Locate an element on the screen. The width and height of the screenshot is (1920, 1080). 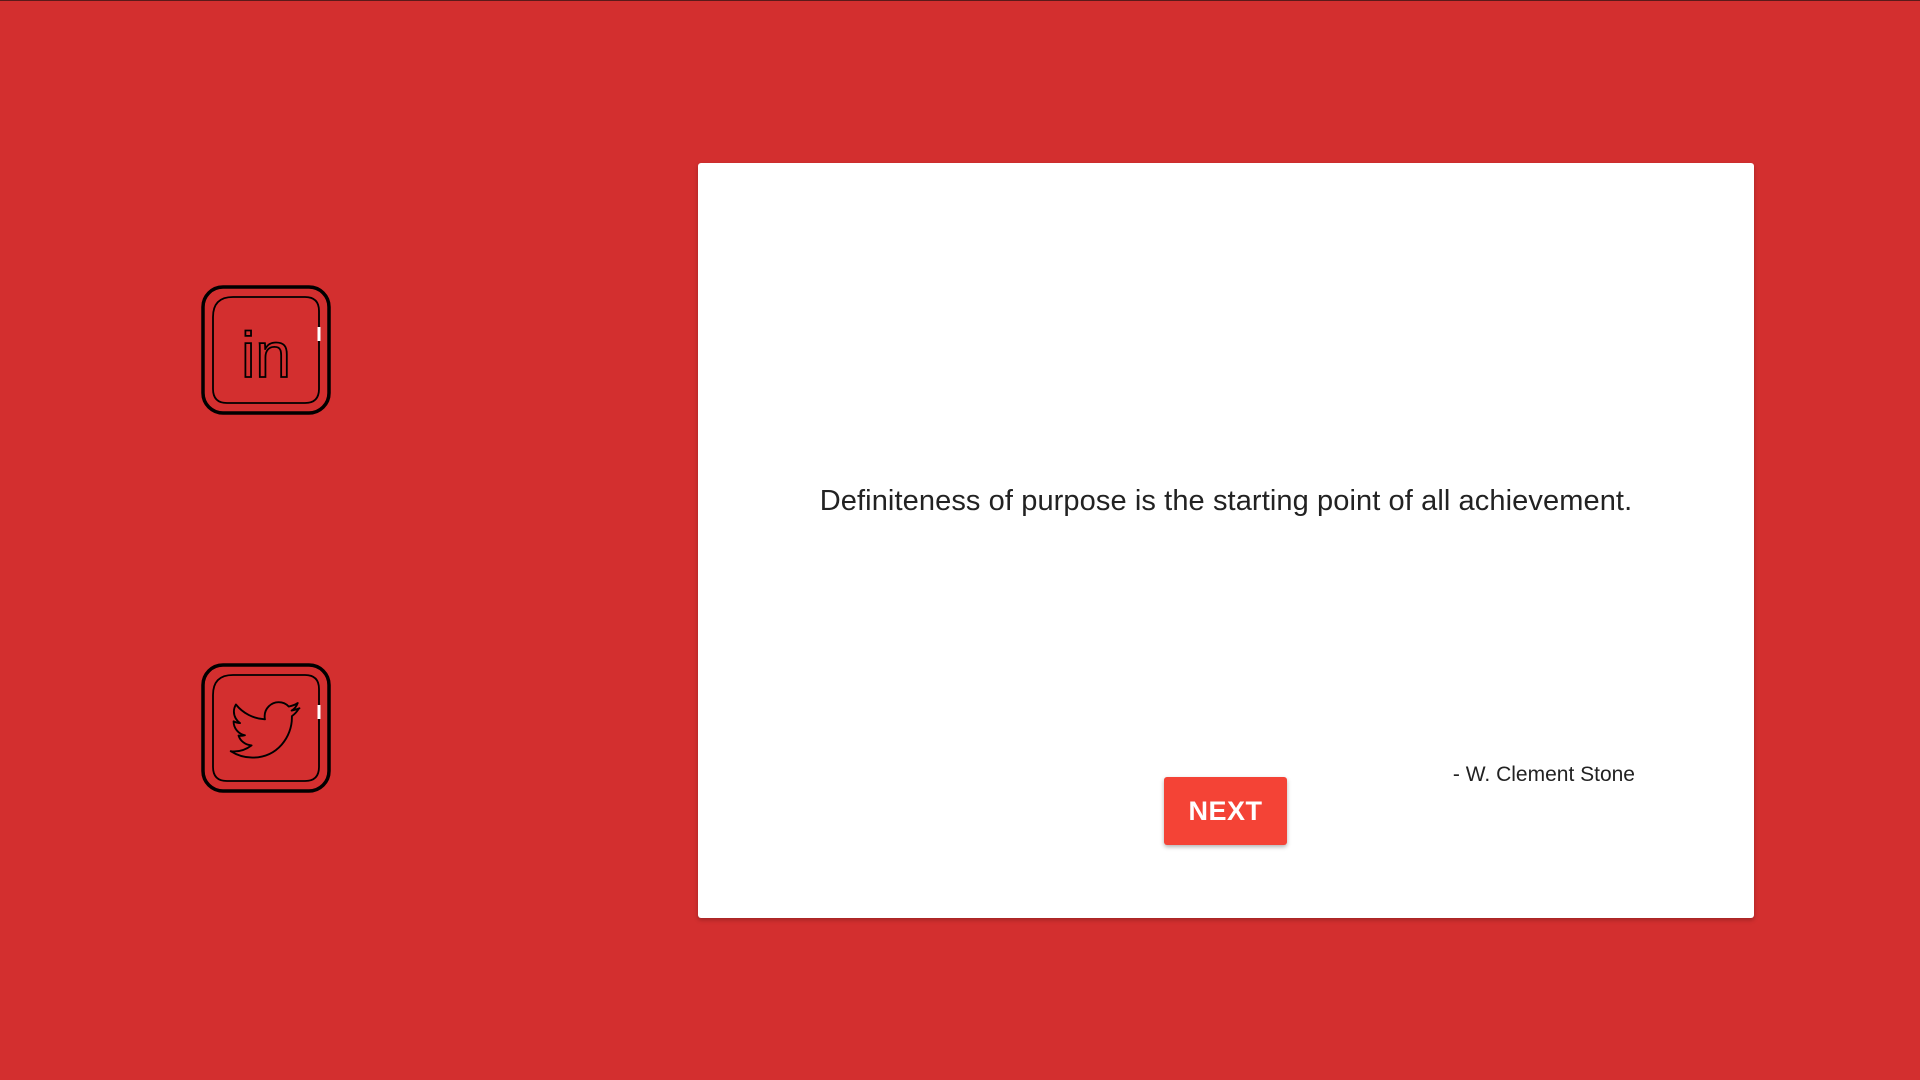
next-quote-button: NEXT is located at coordinates (1225, 811).